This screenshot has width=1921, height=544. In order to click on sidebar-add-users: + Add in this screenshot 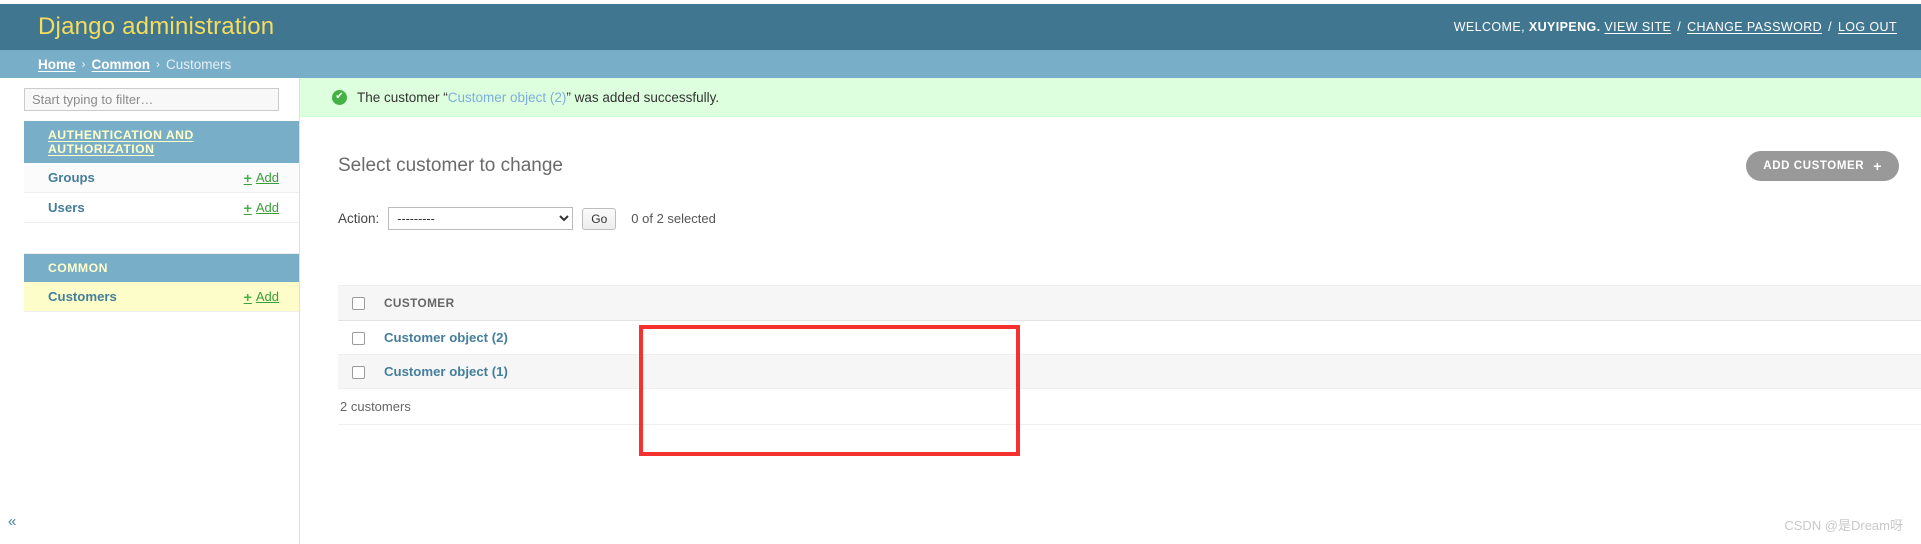, I will do `click(261, 207)`.